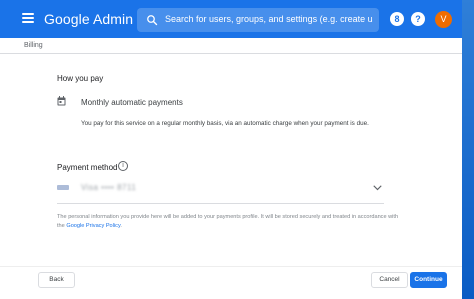 The height and width of the screenshot is (299, 474). I want to click on help-icon: ?, so click(418, 19).